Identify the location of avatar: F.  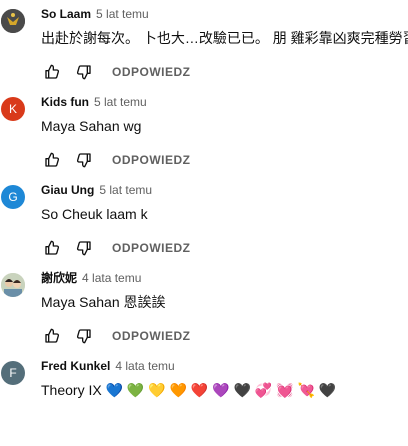
(13, 373).